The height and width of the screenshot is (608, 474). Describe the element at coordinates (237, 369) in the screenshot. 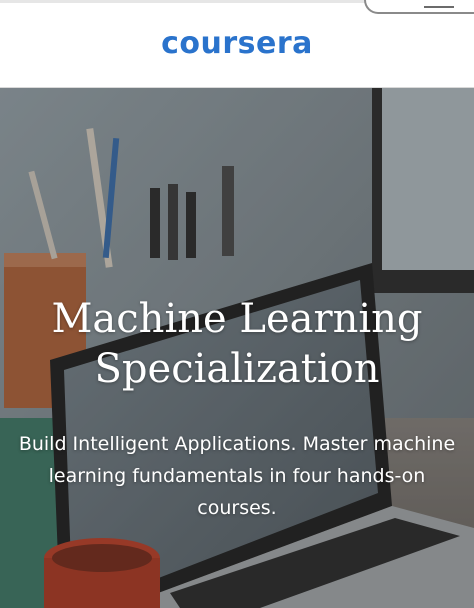

I see `hero-title-line-2: Specialization` at that location.